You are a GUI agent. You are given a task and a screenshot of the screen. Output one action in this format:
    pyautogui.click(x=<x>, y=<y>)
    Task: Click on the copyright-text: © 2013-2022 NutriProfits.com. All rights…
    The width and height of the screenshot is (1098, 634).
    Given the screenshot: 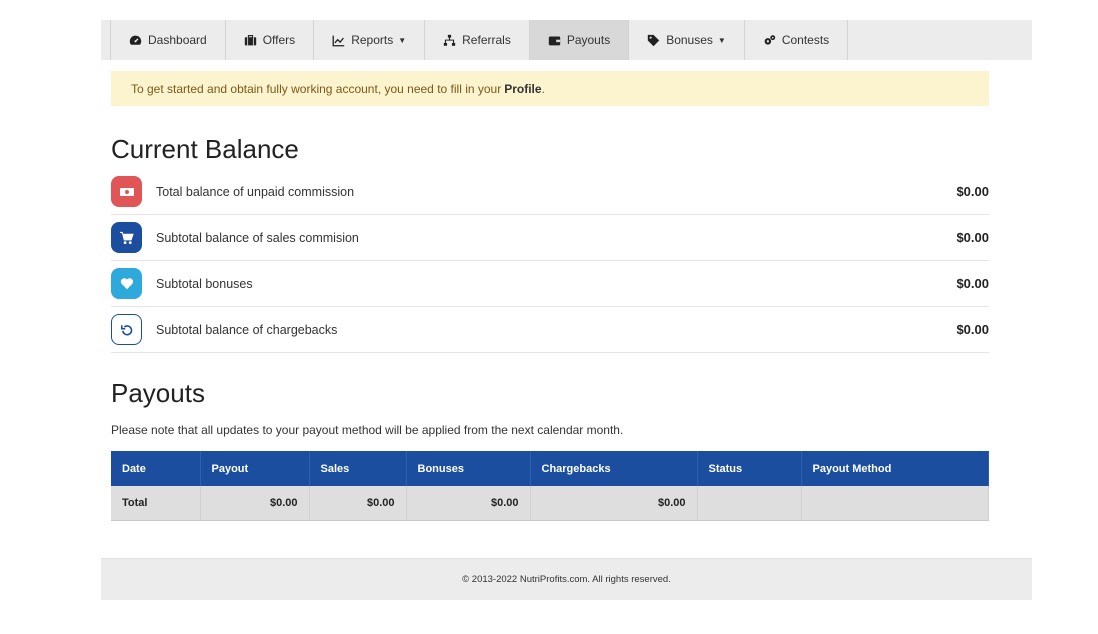 What is the action you would take?
    pyautogui.click(x=566, y=579)
    